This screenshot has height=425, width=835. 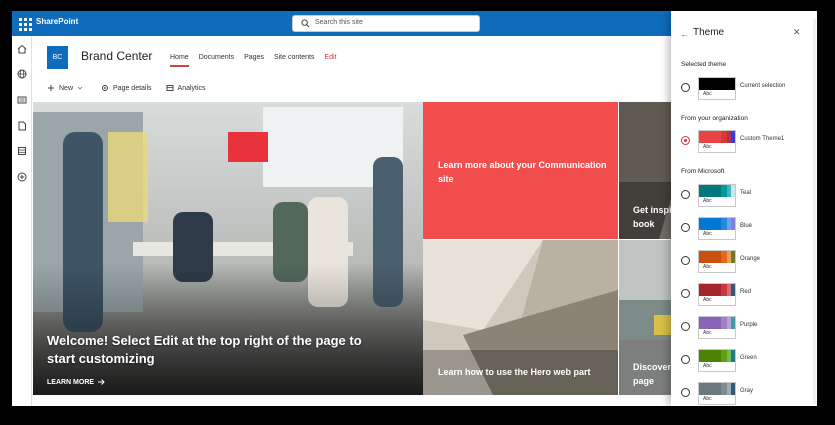 I want to click on learn-more-link: LEARN MORE, so click(x=76, y=382).